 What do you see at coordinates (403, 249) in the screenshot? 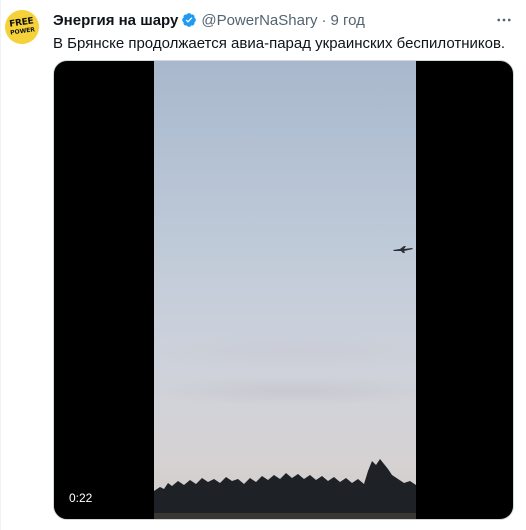
I see `drone-in-sky` at bounding box center [403, 249].